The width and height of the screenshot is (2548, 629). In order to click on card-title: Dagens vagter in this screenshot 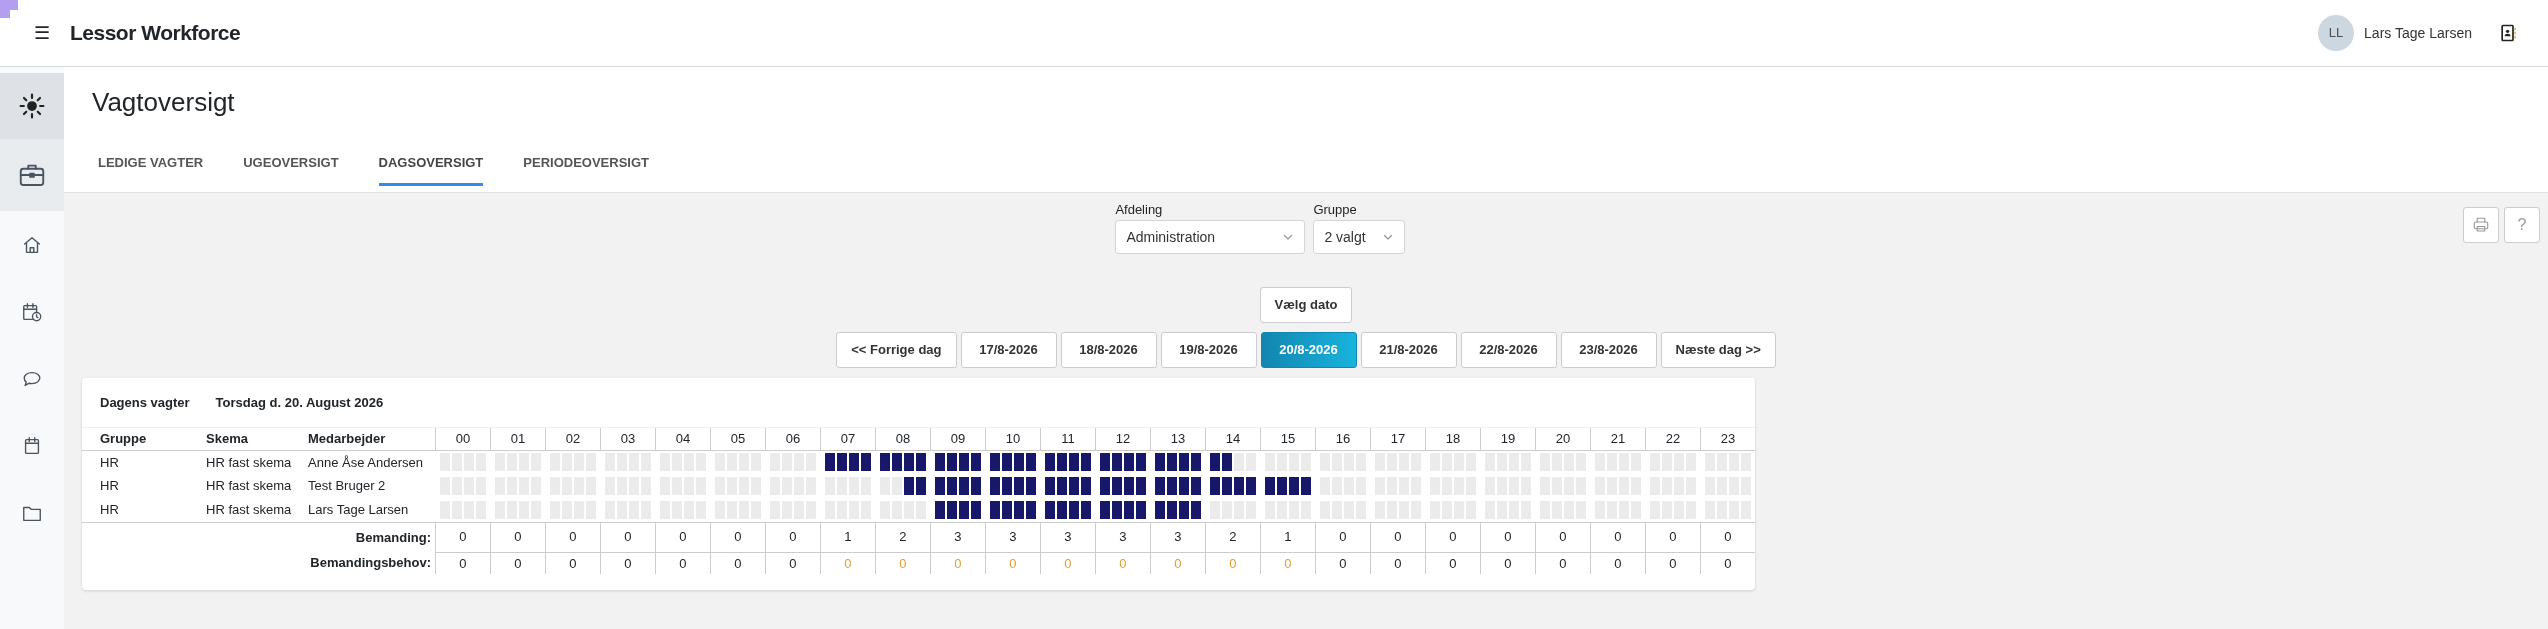, I will do `click(145, 402)`.